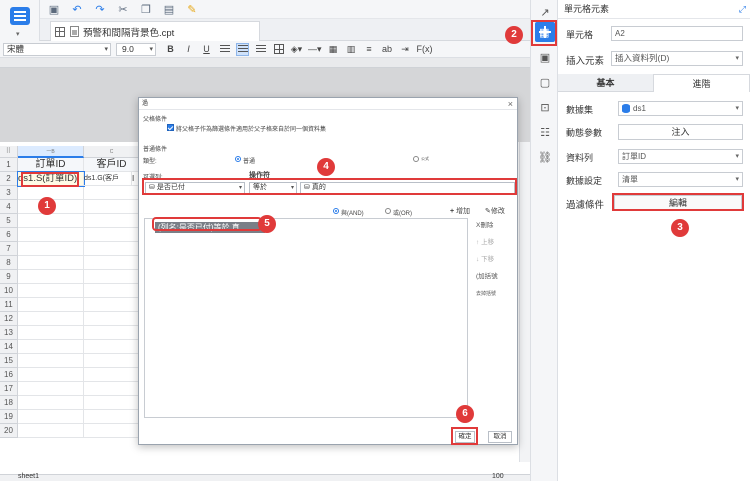 The width and height of the screenshot is (750, 481). What do you see at coordinates (678, 203) in the screenshot?
I see `filter-edit-button: 編輯` at bounding box center [678, 203].